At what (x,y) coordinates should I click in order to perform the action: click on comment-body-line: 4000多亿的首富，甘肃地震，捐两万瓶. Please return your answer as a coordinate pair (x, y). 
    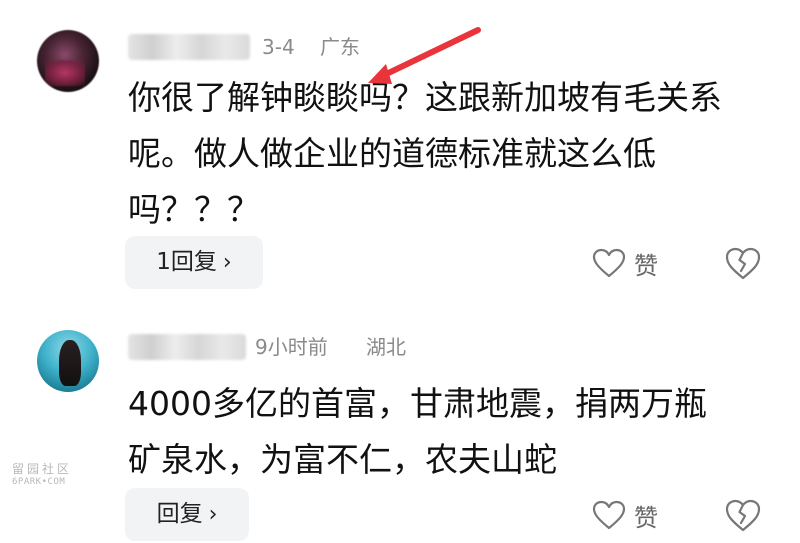
    Looking at the image, I should click on (417, 403).